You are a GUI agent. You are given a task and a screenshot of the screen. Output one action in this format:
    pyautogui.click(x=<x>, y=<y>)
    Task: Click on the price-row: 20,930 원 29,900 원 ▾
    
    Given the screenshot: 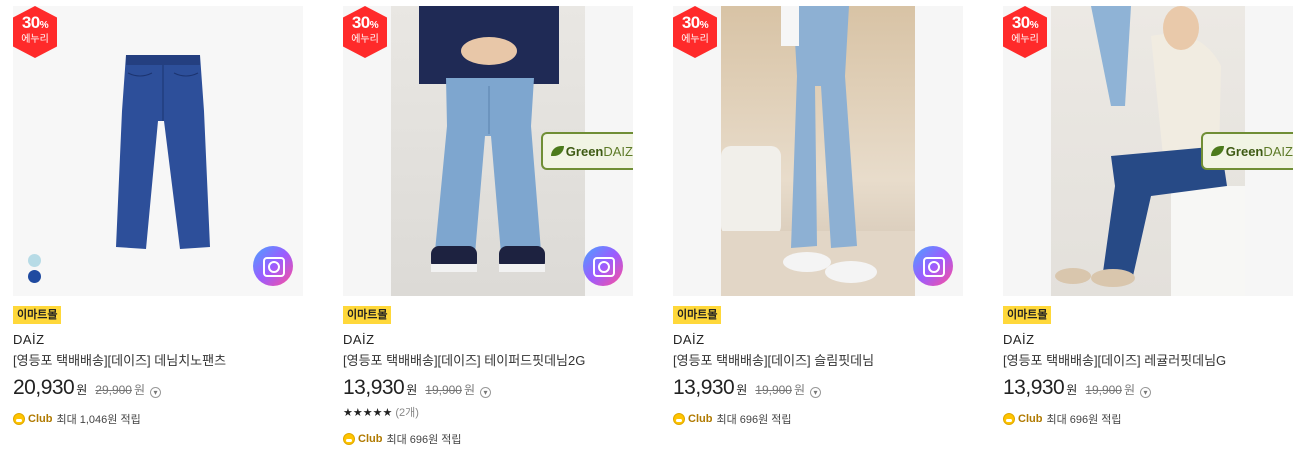 What is the action you would take?
    pyautogui.click(x=158, y=388)
    